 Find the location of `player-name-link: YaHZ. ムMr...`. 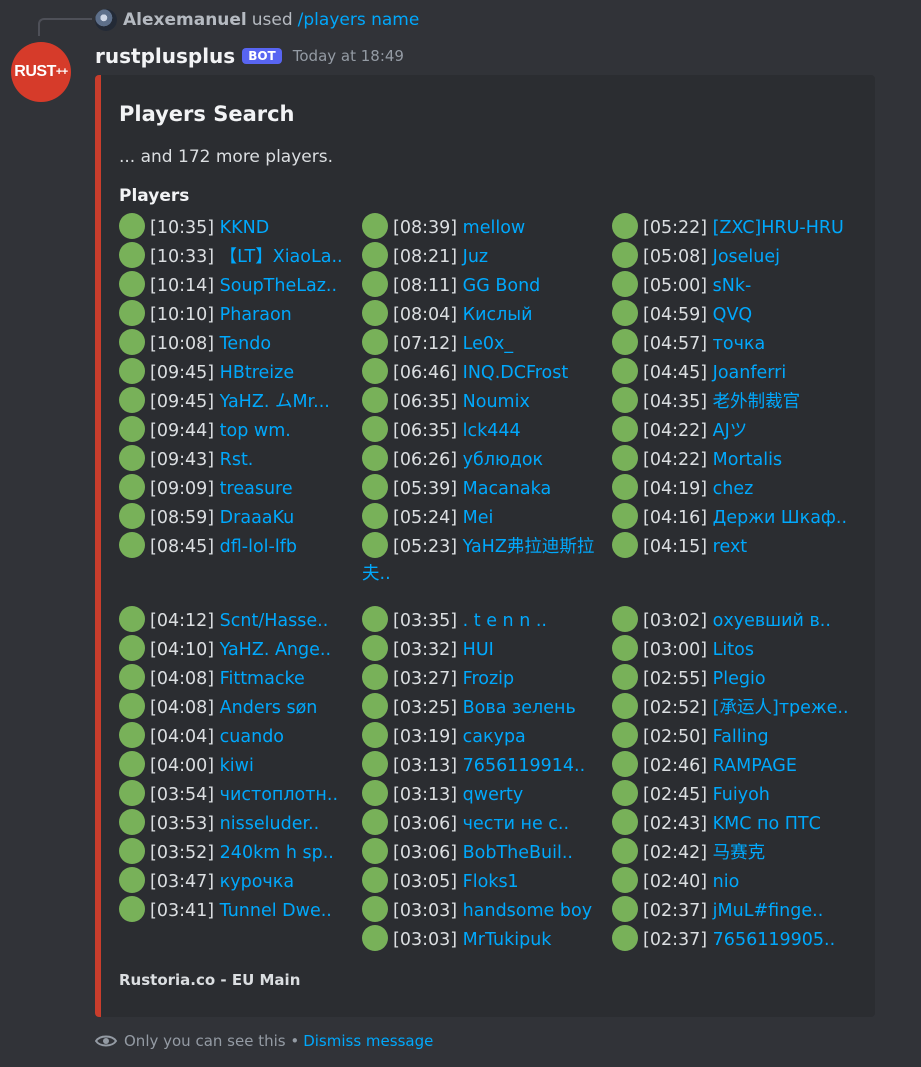

player-name-link: YaHZ. ムMr... is located at coordinates (275, 402).